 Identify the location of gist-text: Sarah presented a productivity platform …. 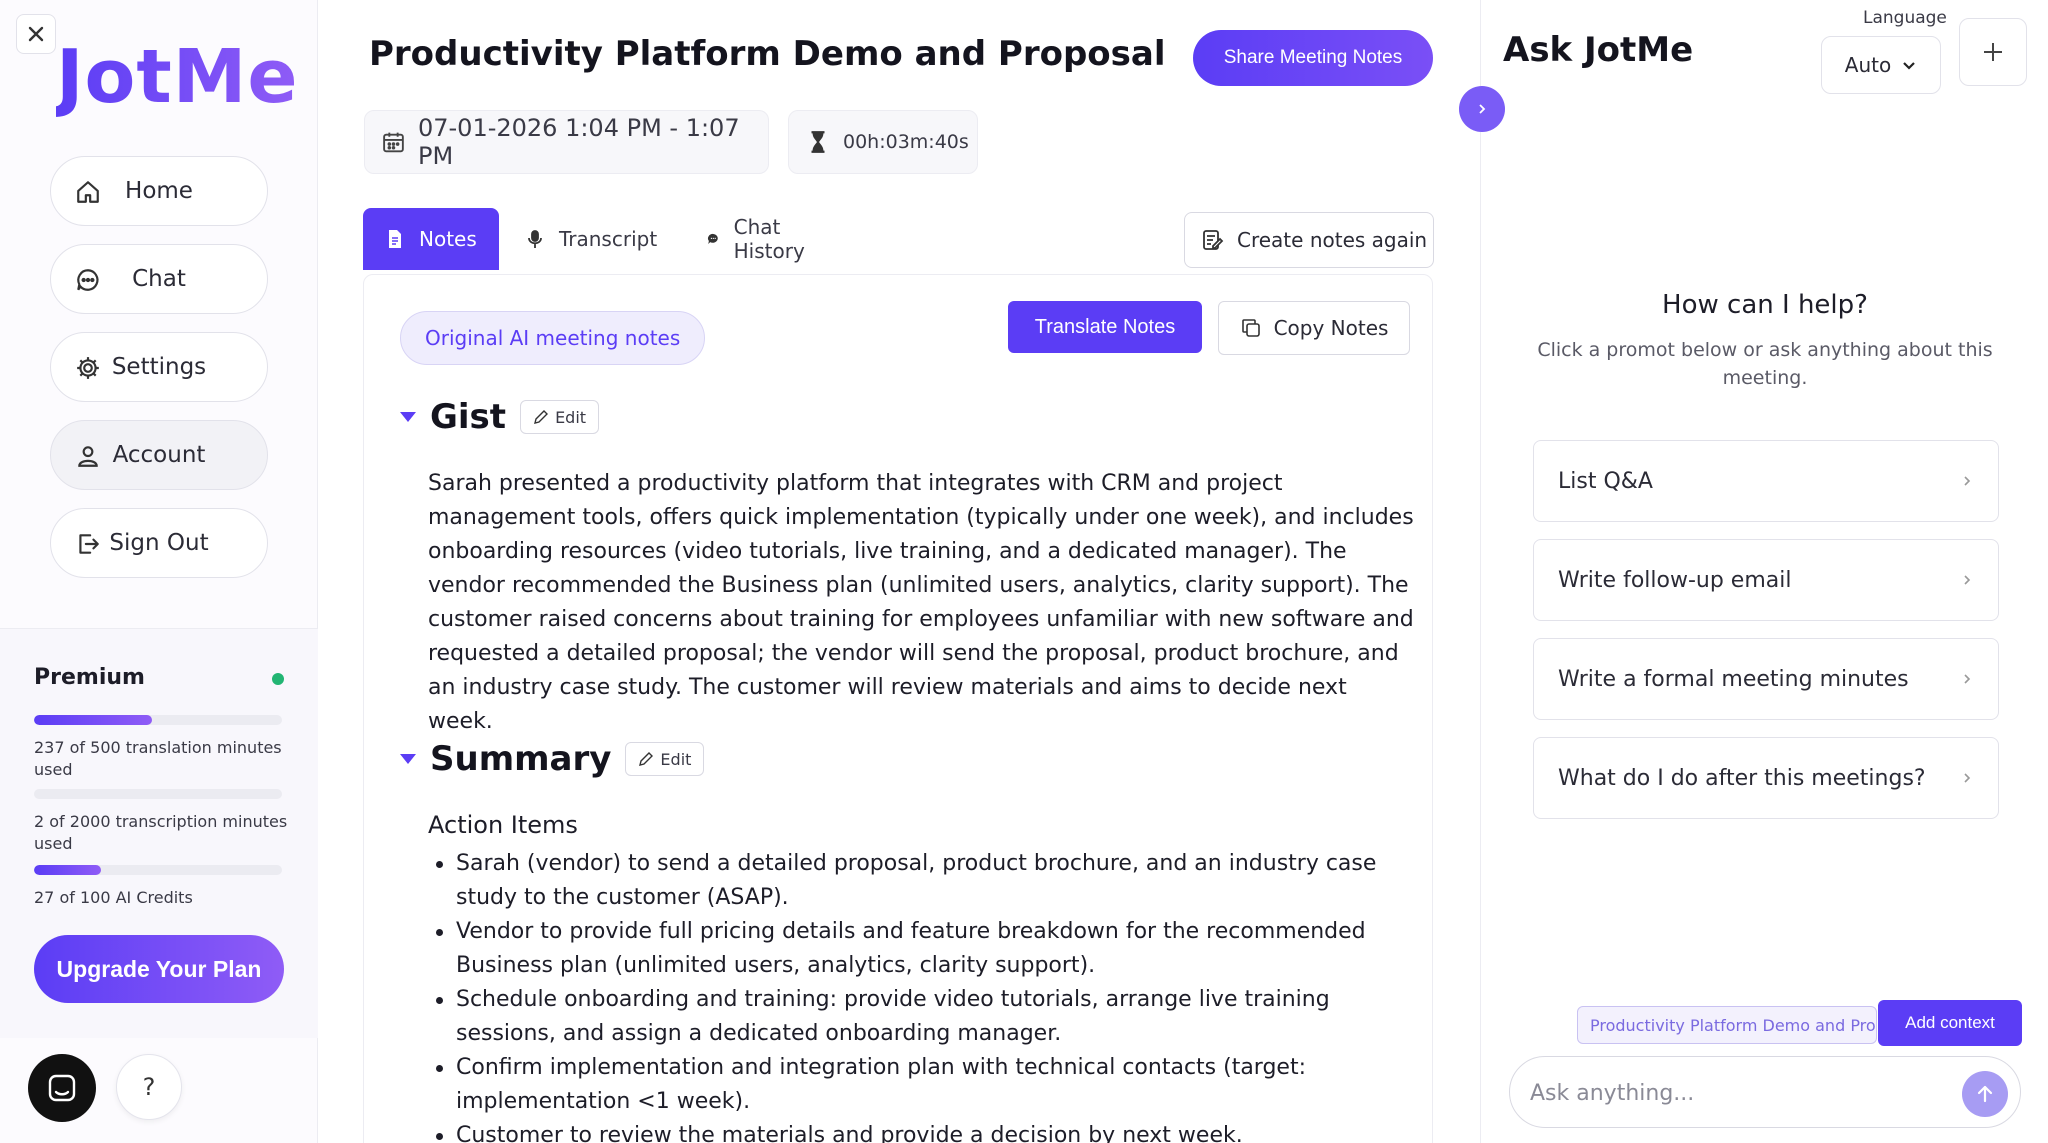
(921, 602).